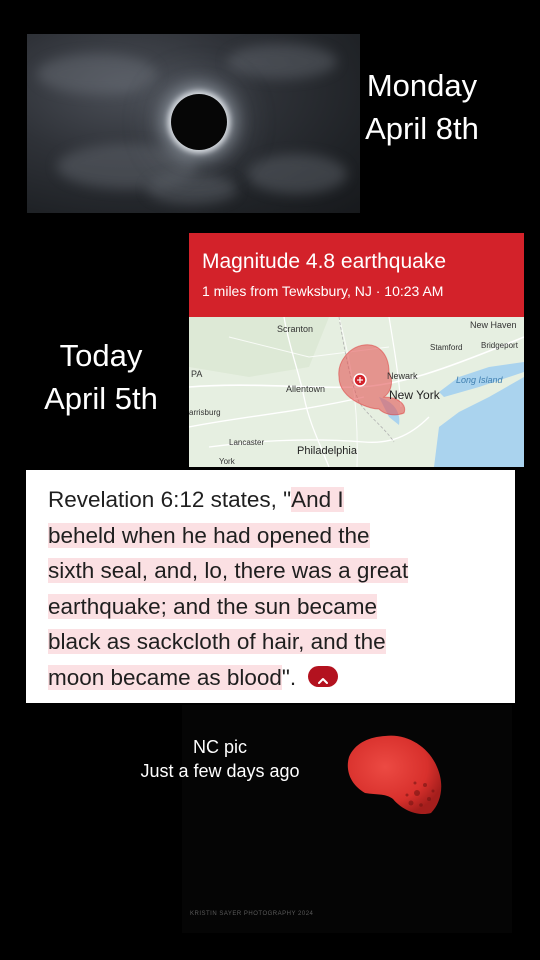 The width and height of the screenshot is (540, 960). Describe the element at coordinates (199, 122) in the screenshot. I see `eclipsed-sun` at that location.